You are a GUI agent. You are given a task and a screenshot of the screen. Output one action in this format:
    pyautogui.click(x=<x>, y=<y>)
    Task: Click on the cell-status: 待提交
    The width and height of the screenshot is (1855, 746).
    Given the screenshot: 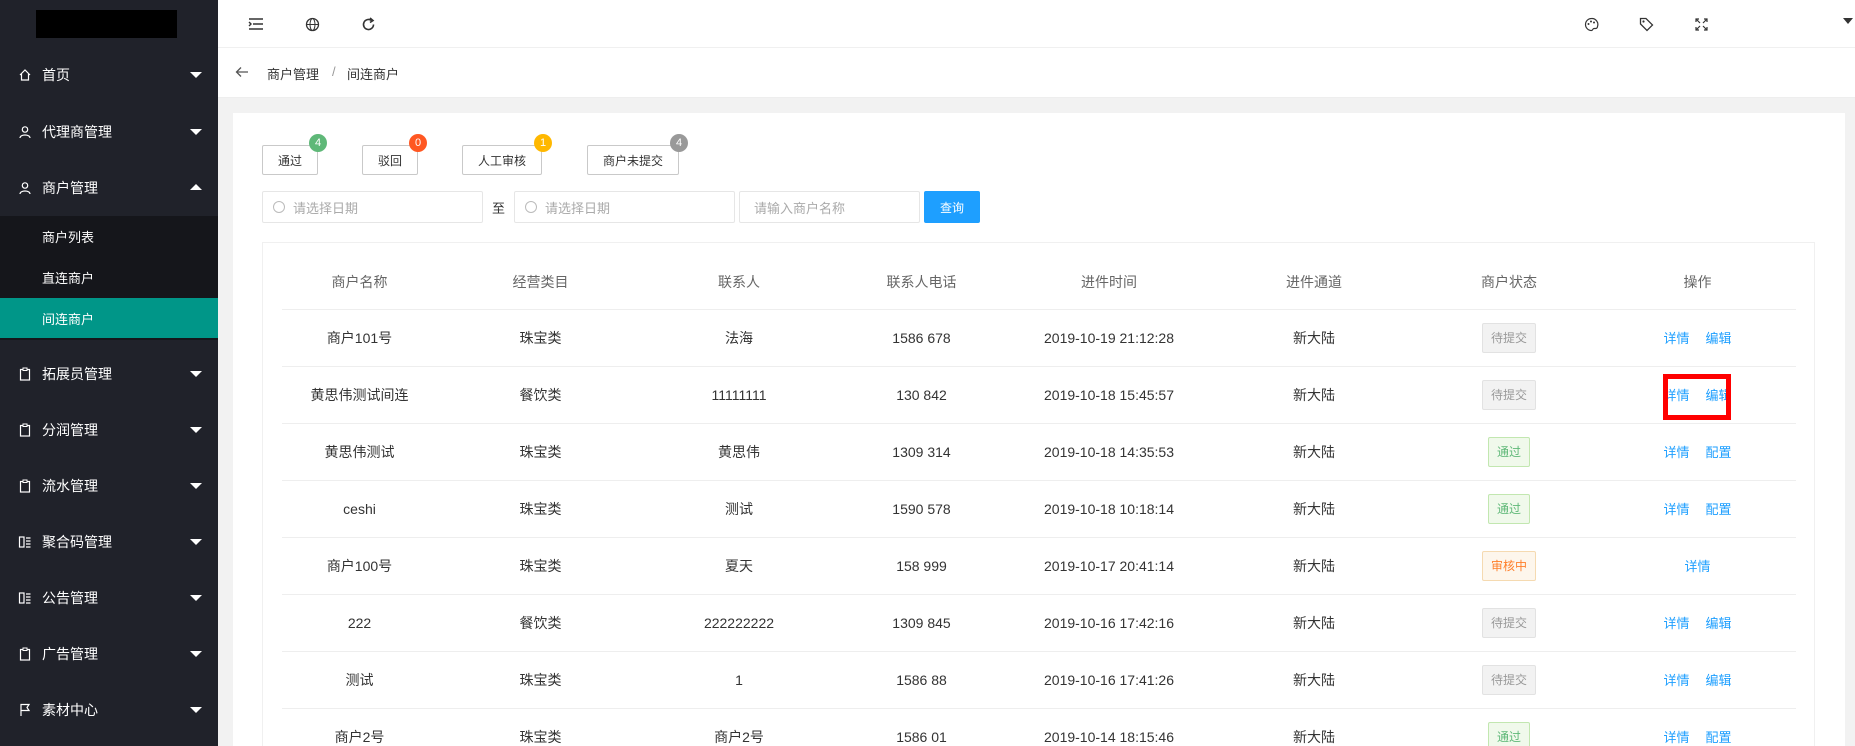 What is the action you would take?
    pyautogui.click(x=1509, y=623)
    